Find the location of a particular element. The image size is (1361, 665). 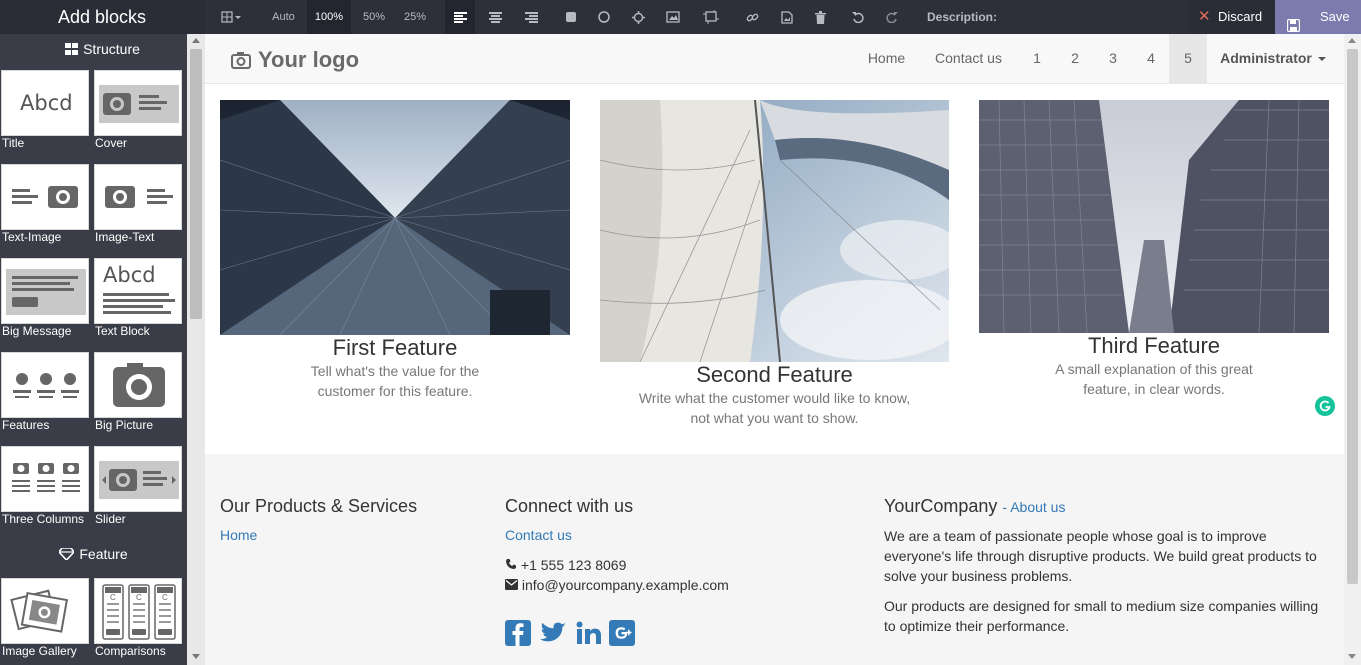

twitter-icon is located at coordinates (553, 635).